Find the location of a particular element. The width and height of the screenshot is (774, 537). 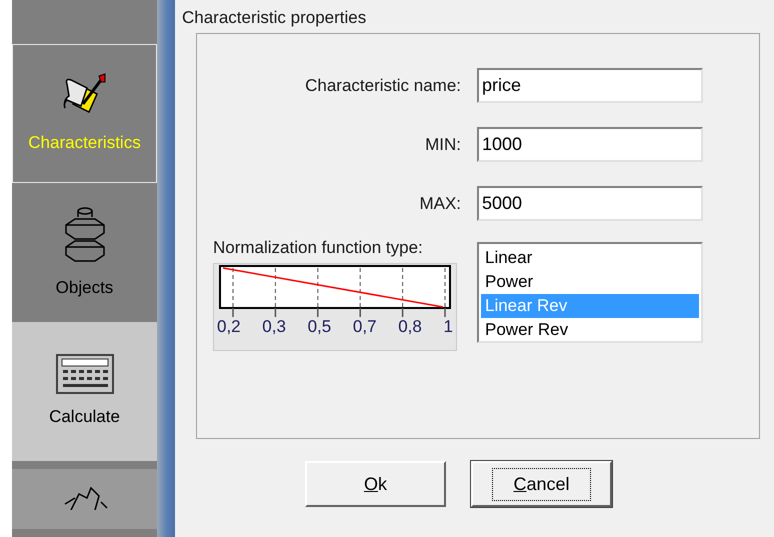

field-label: MAX: is located at coordinates (439, 203).